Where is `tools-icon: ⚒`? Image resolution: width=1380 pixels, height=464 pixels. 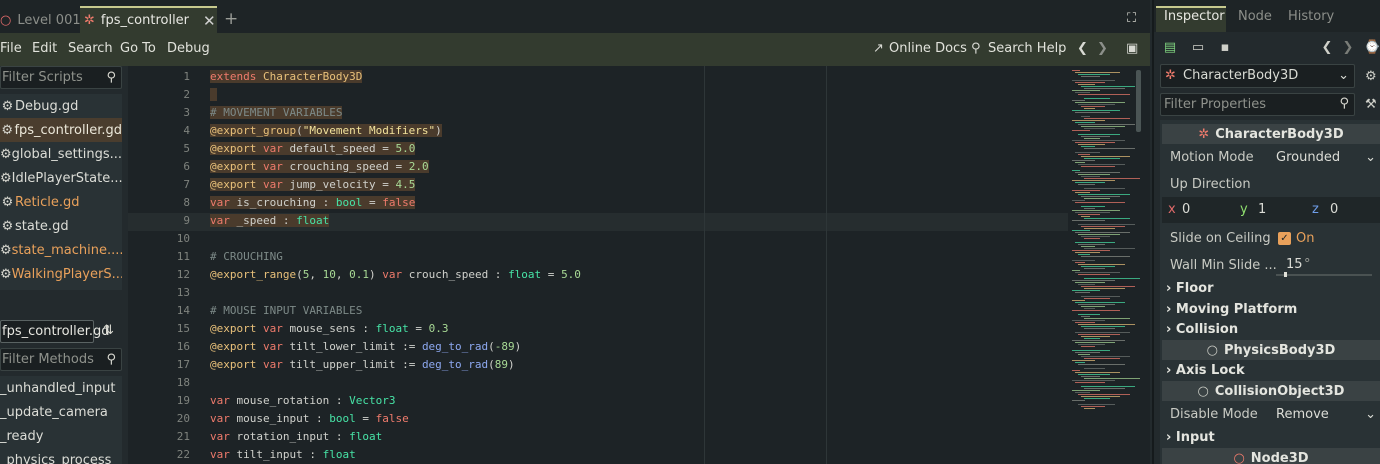 tools-icon: ⚒ is located at coordinates (1371, 104).